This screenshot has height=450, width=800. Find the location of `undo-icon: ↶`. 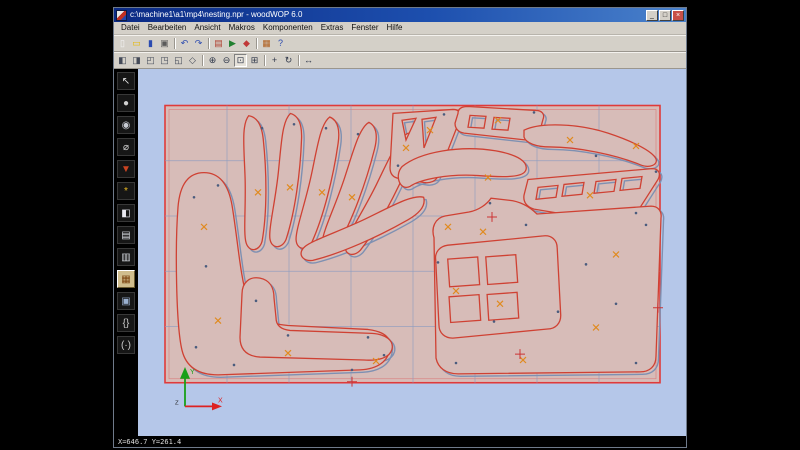

undo-icon: ↶ is located at coordinates (184, 43).